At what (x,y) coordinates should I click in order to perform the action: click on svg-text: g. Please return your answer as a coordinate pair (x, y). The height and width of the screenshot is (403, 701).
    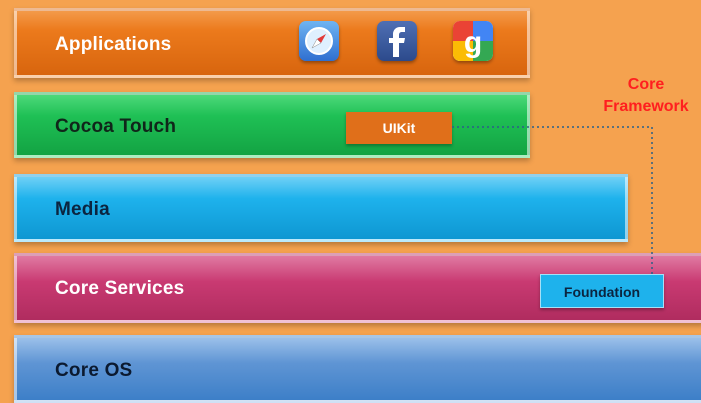
    Looking at the image, I should click on (473, 42).